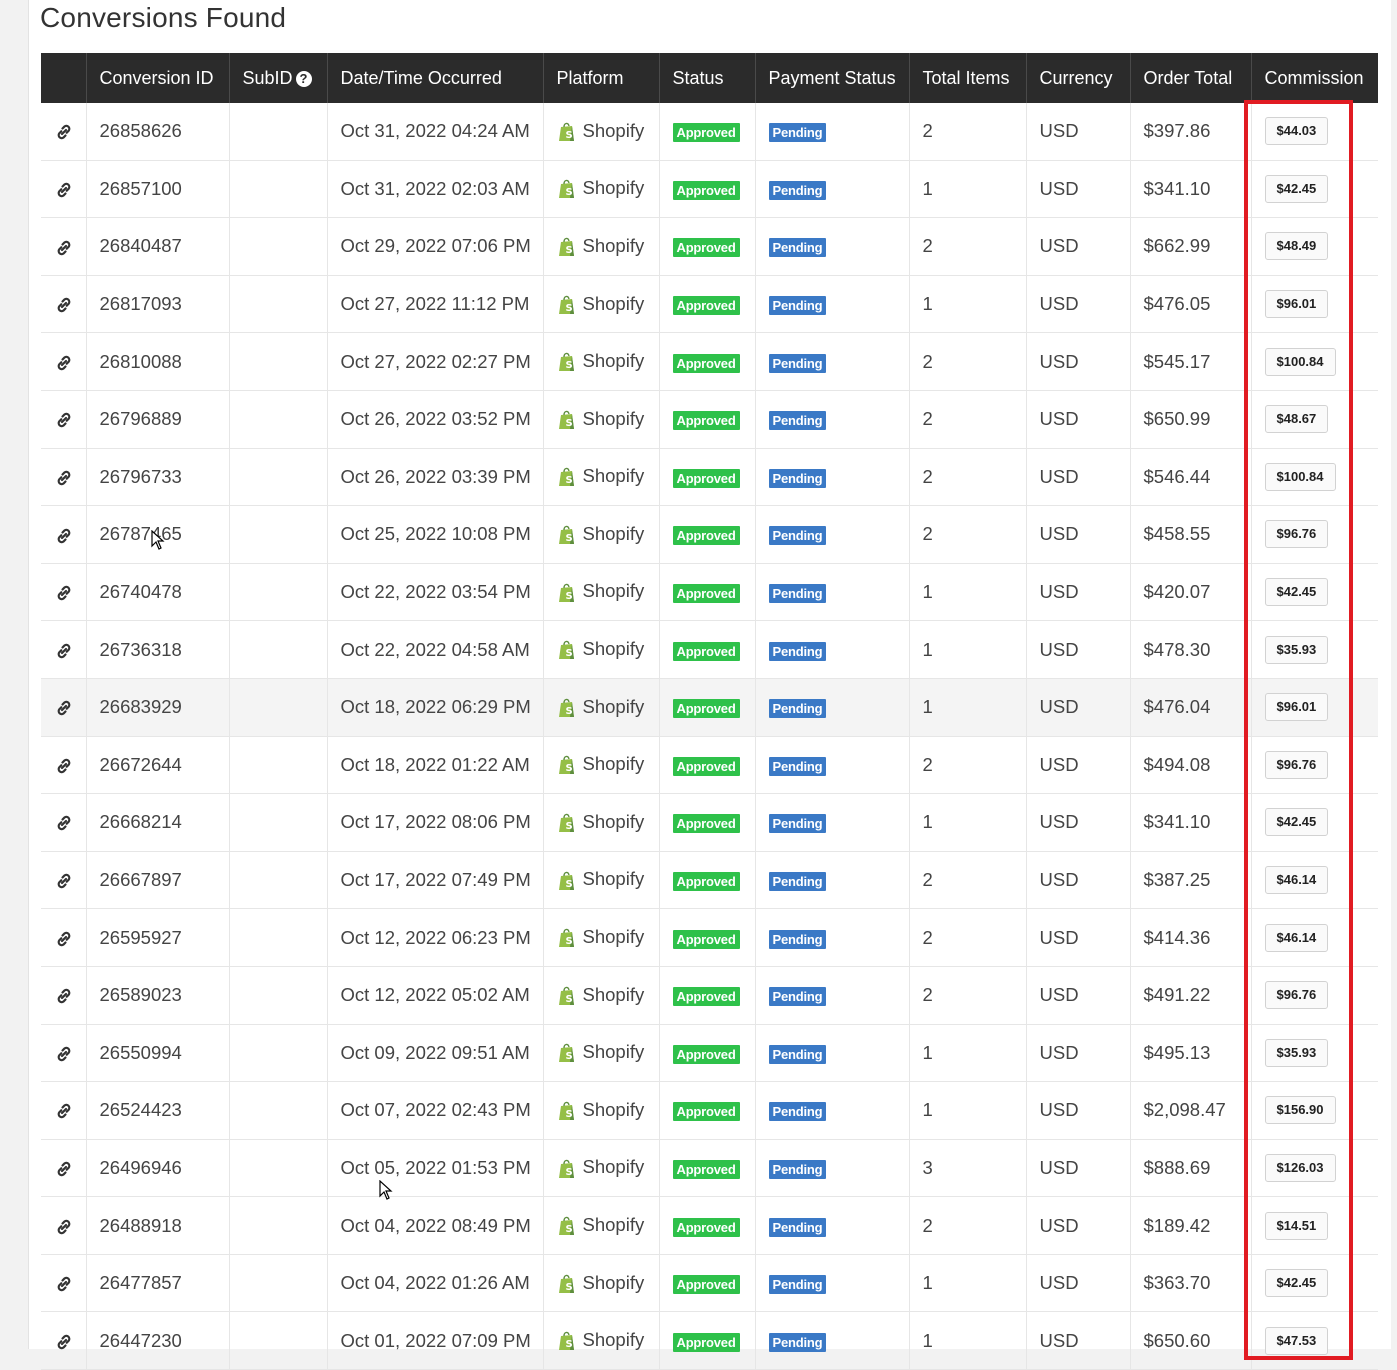 This screenshot has width=1397, height=1370. What do you see at coordinates (1191, 477) in the screenshot?
I see `order-total-cell: $546.44` at bounding box center [1191, 477].